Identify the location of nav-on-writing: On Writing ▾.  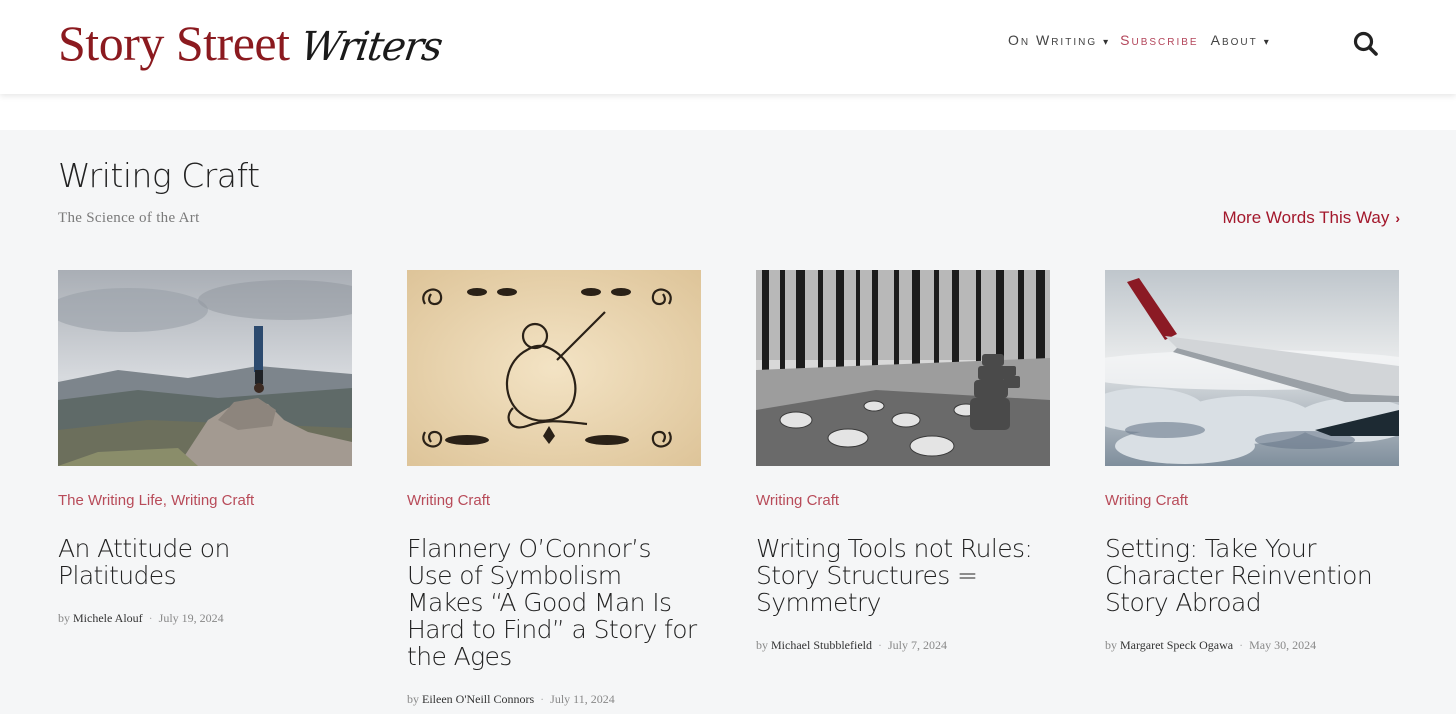
(1058, 40).